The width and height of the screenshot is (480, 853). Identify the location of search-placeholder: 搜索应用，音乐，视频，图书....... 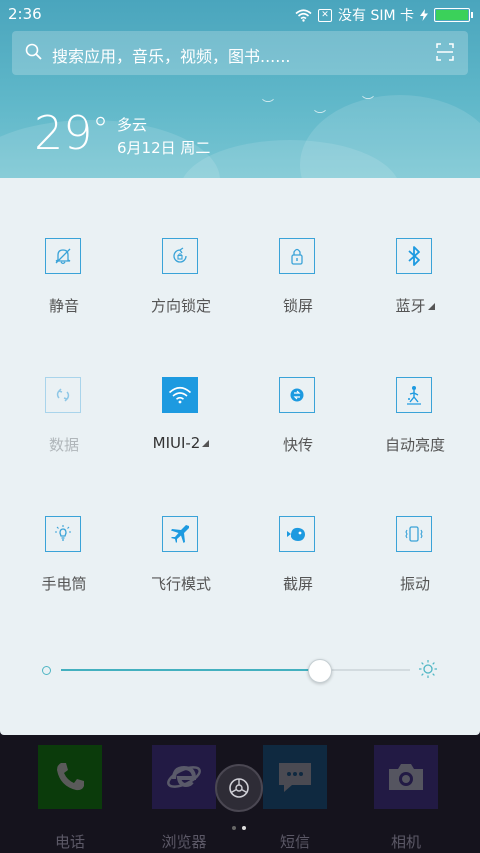
(171, 56).